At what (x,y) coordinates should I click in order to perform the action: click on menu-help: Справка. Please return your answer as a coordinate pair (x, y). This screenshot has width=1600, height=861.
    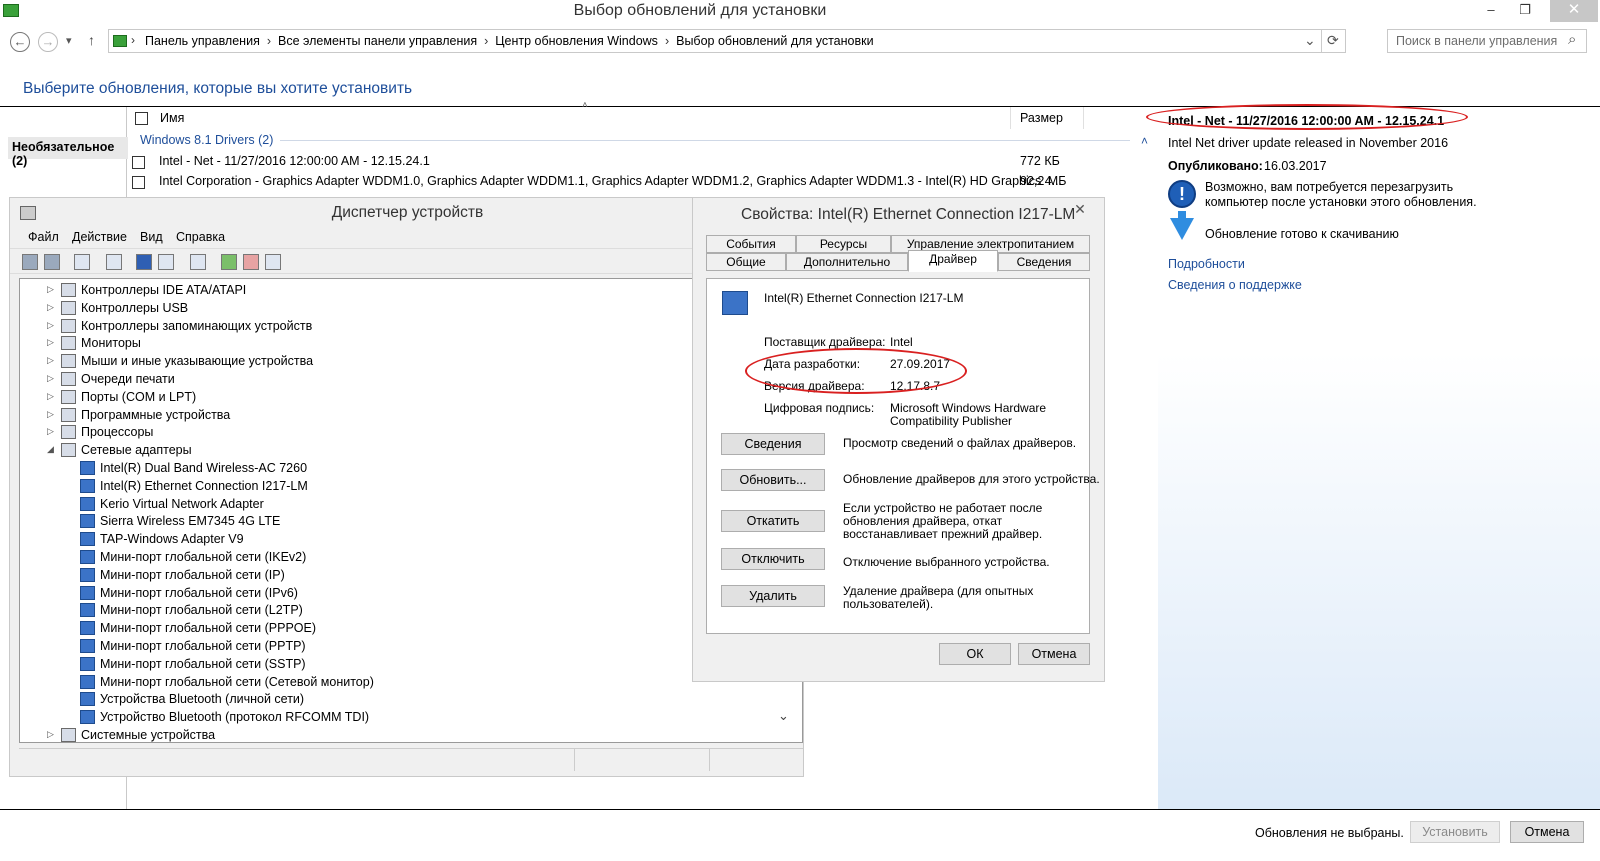
    Looking at the image, I should click on (200, 237).